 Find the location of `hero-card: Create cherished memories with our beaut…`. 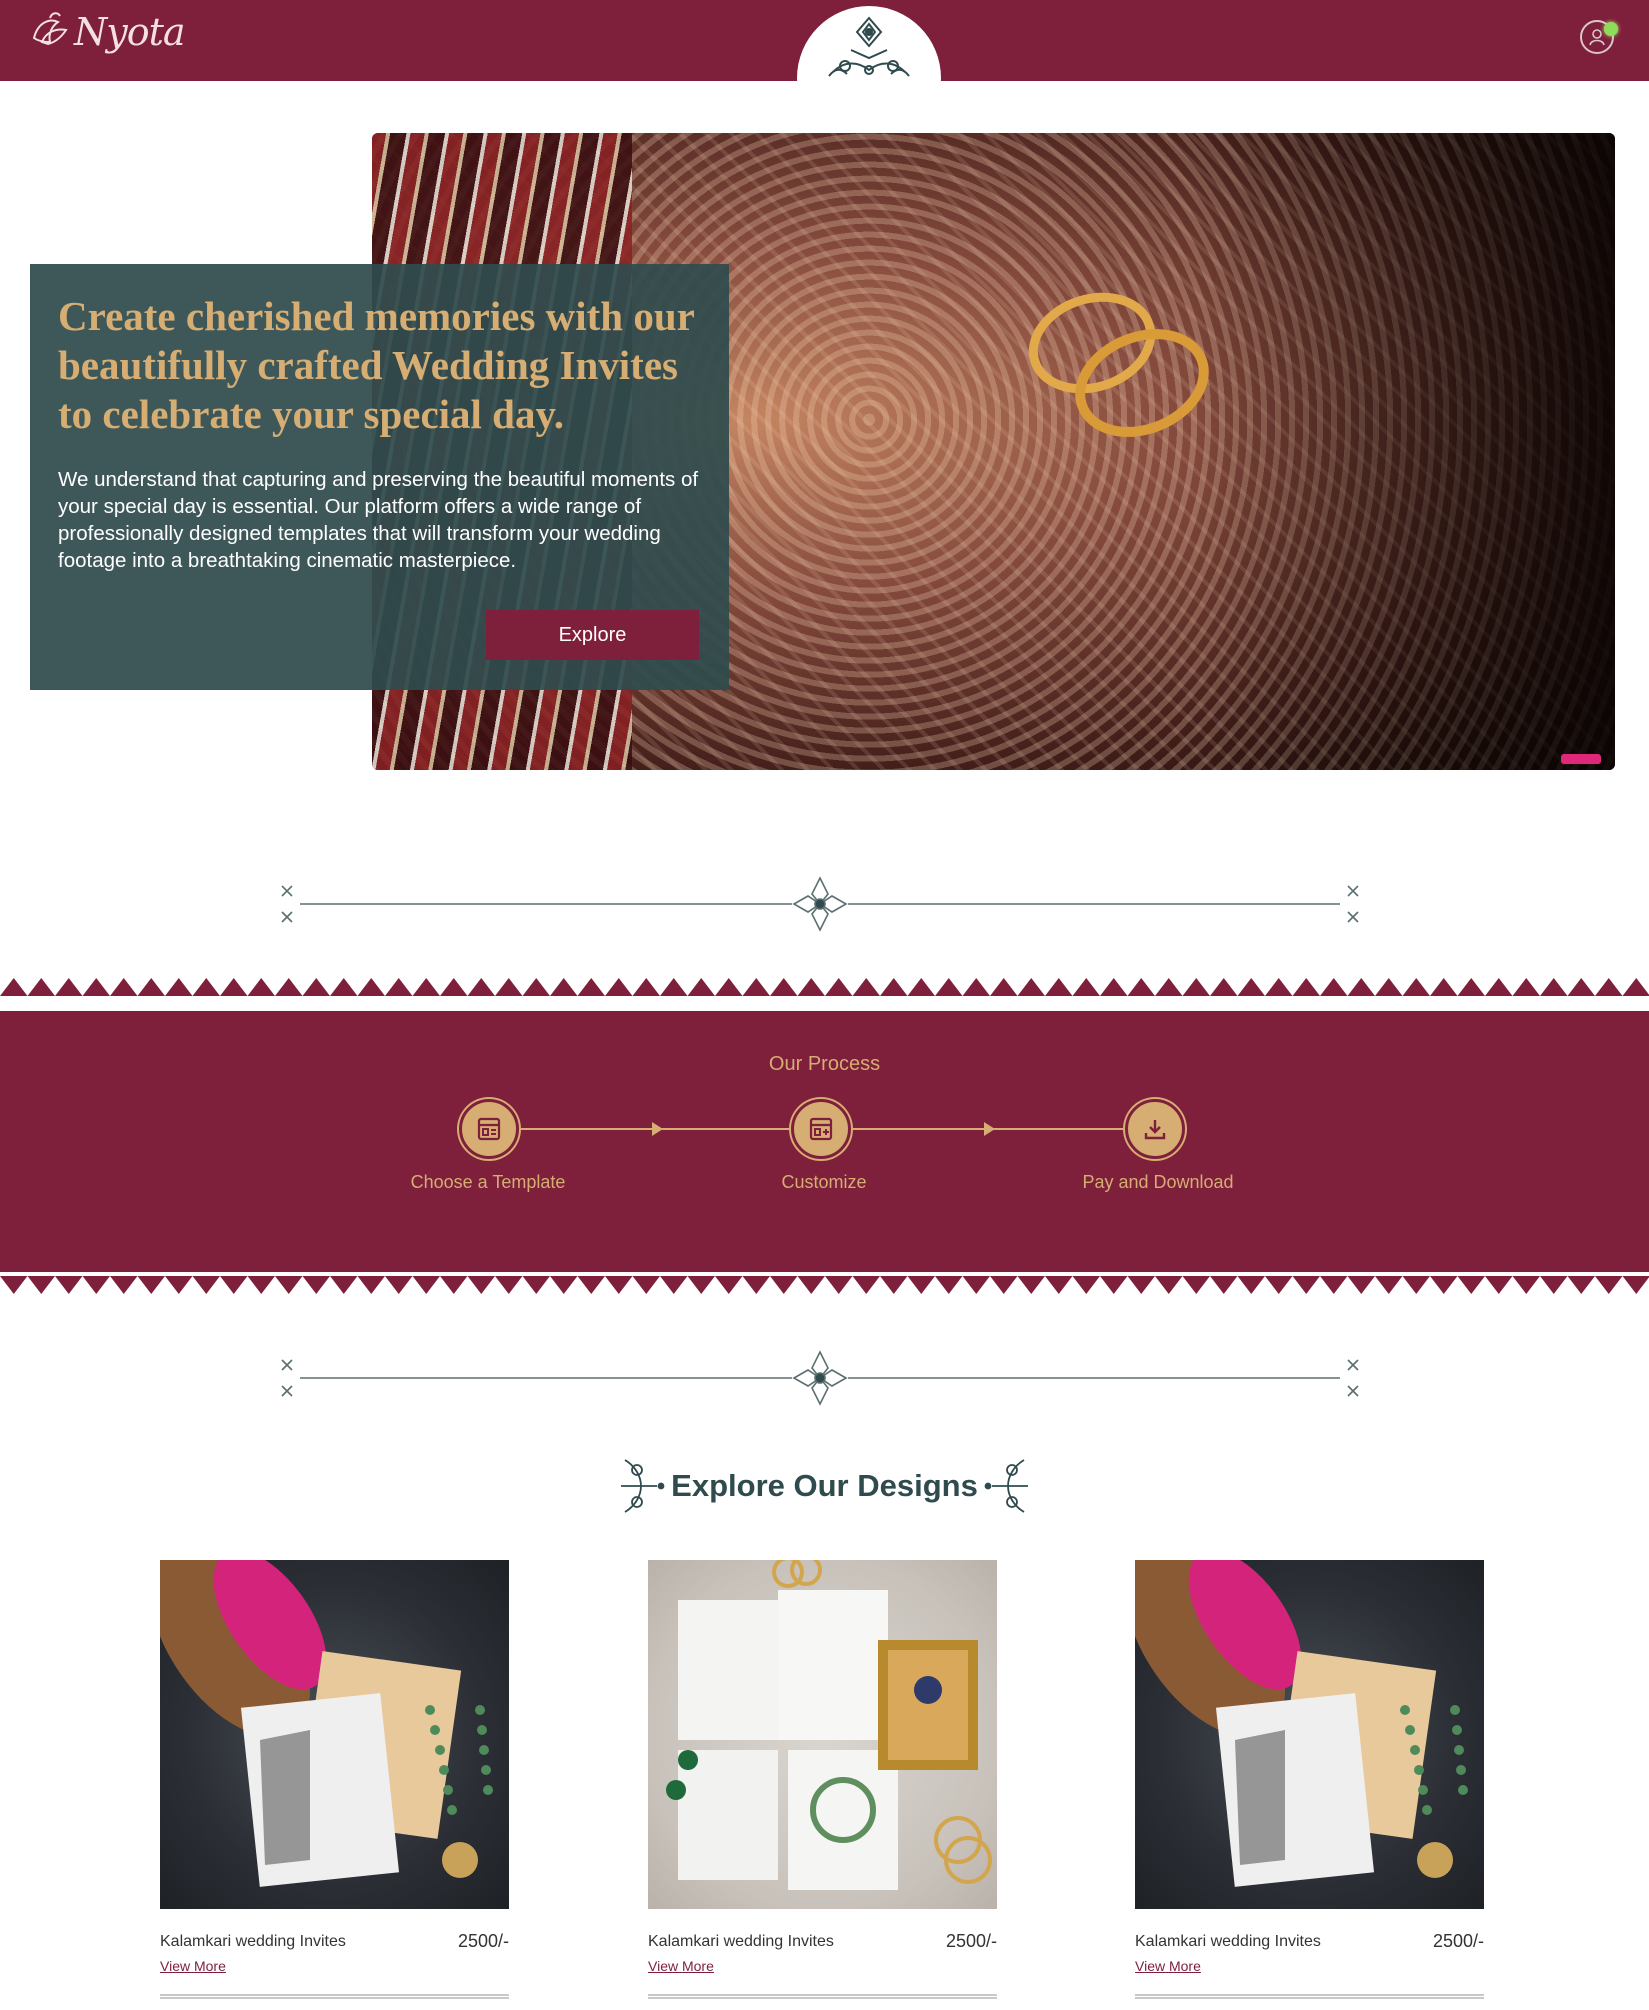

hero-card: Create cherished memories with our beaut… is located at coordinates (379, 477).